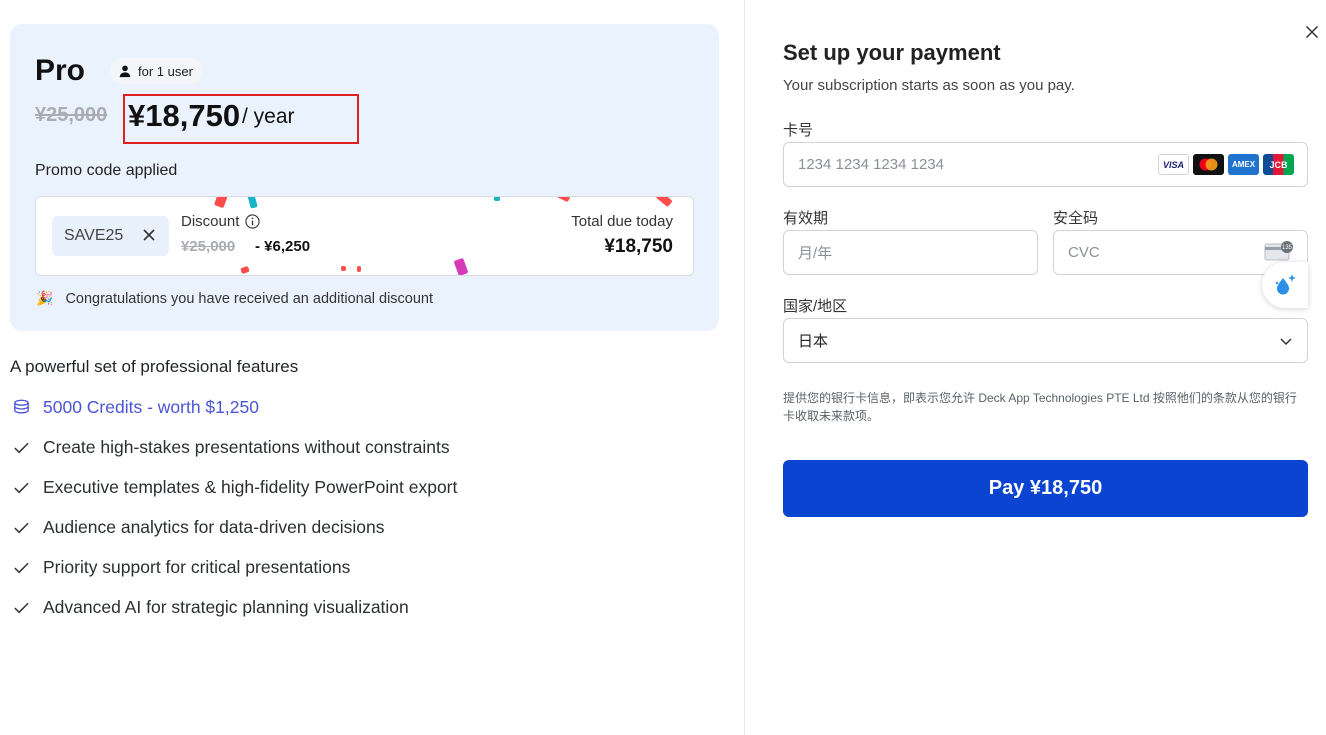  I want to click on cvc-card-icon: 135, so click(1278, 251).